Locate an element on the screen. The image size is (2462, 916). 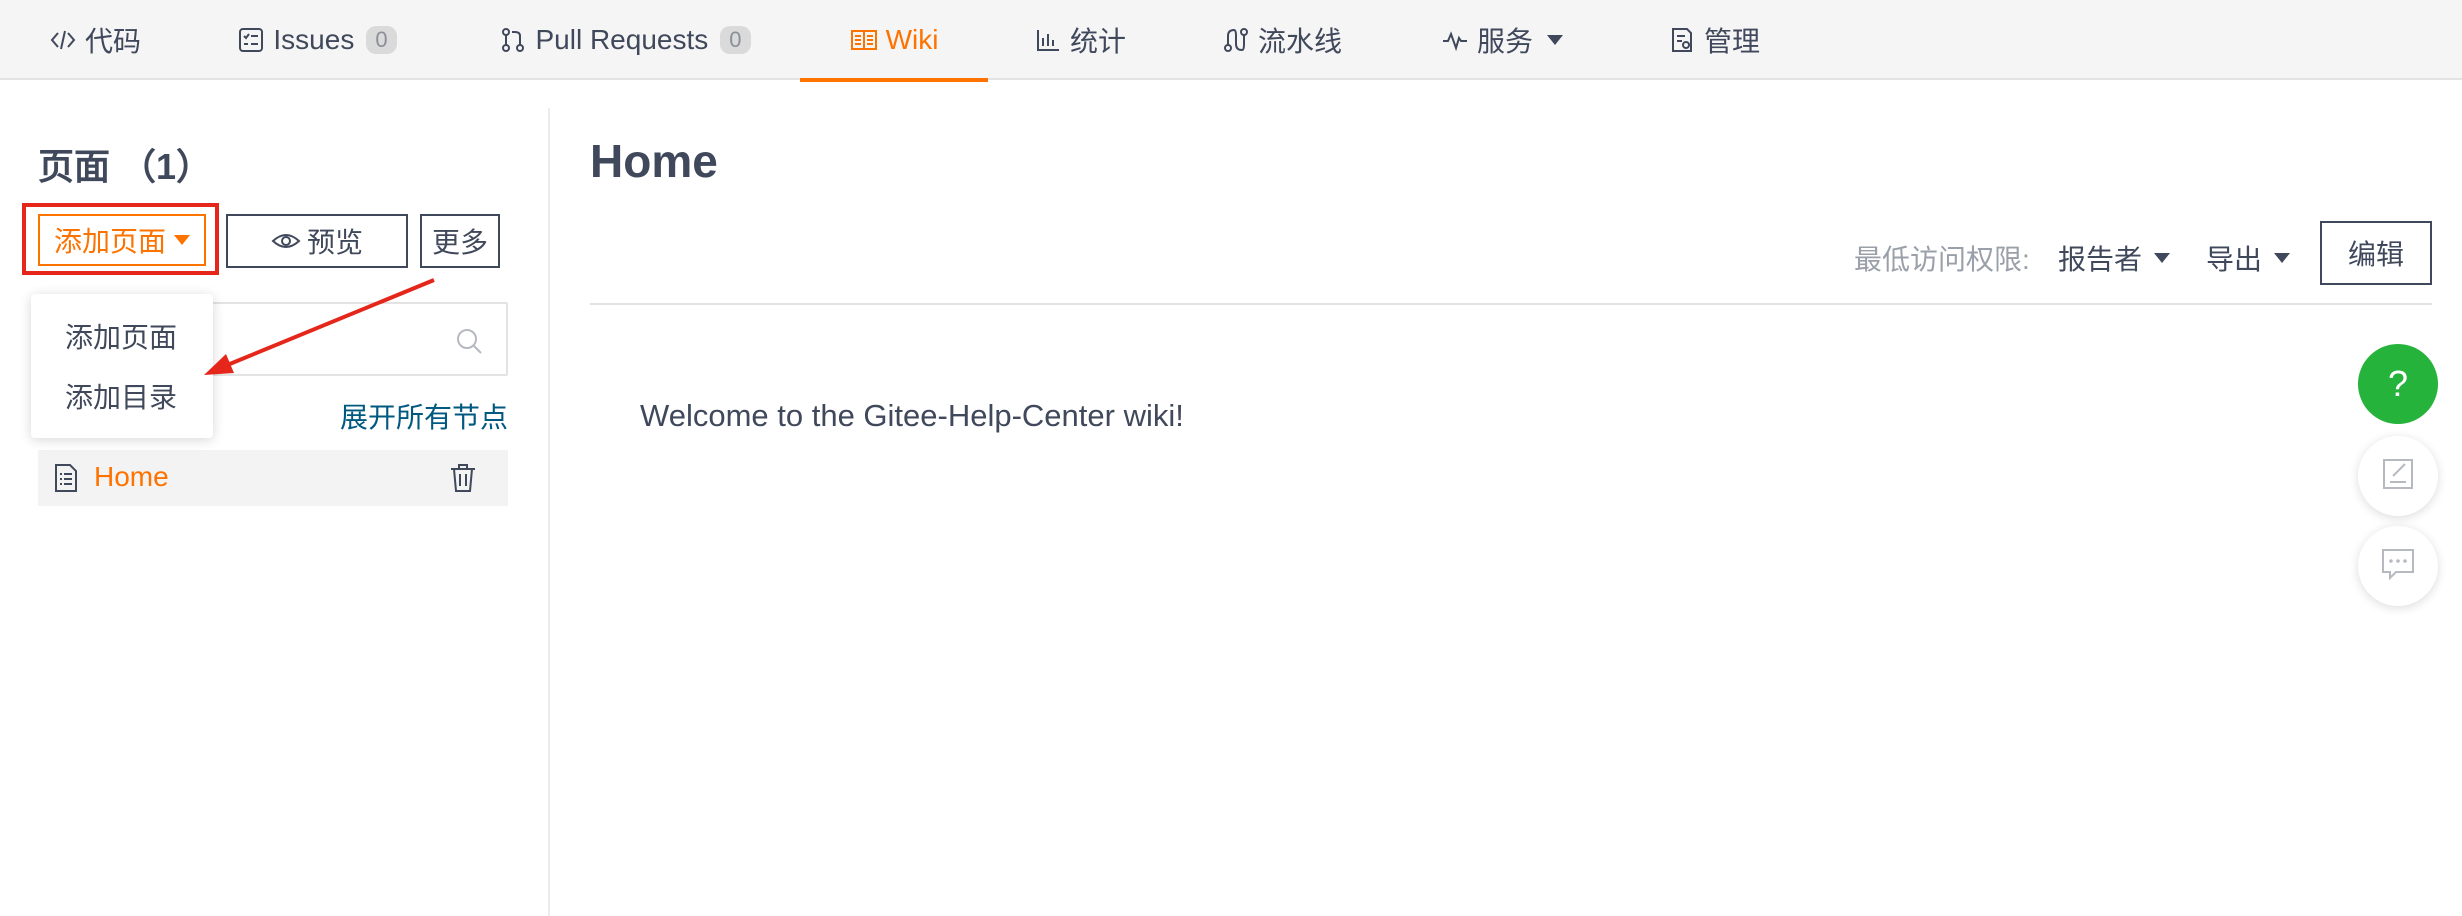
access-level-label: 最低访问权限: is located at coordinates (1942, 259).